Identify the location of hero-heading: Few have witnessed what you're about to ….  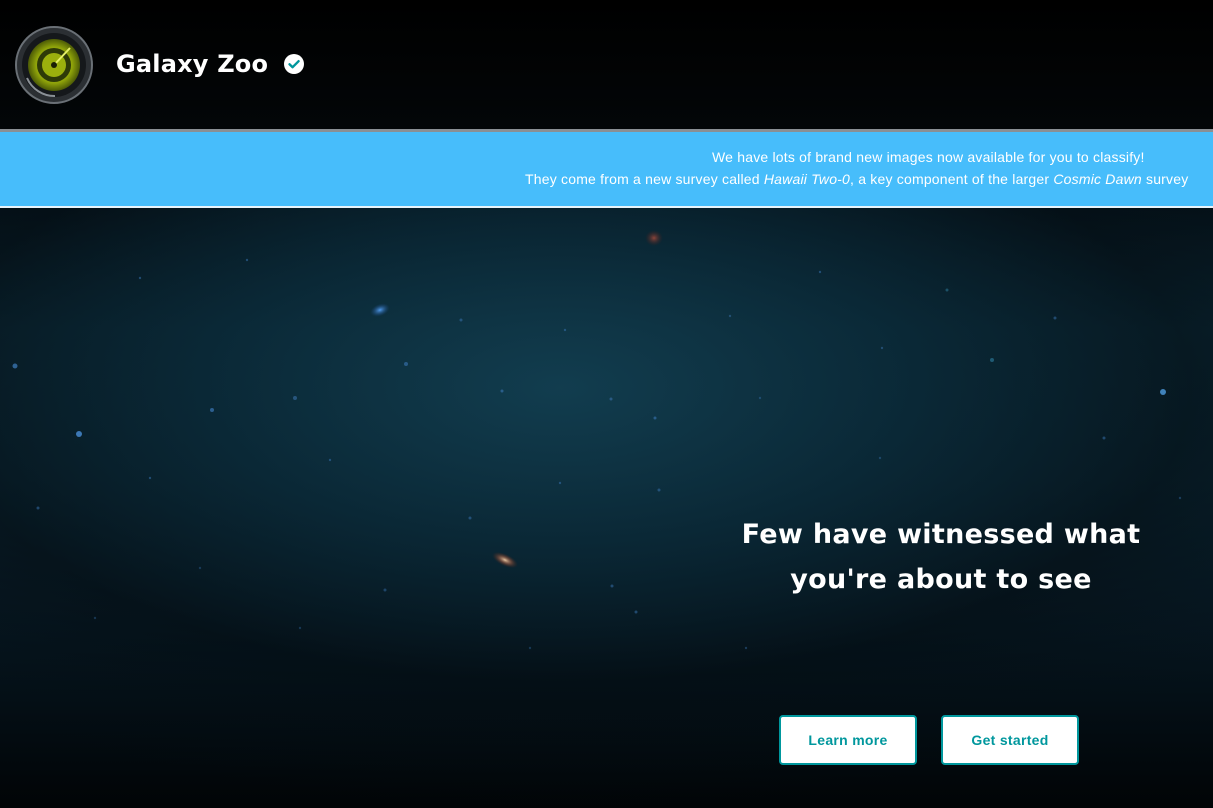
(941, 557).